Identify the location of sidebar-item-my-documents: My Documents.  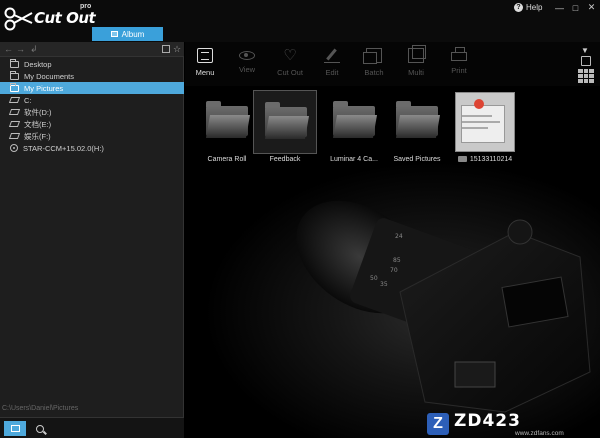
(92, 76).